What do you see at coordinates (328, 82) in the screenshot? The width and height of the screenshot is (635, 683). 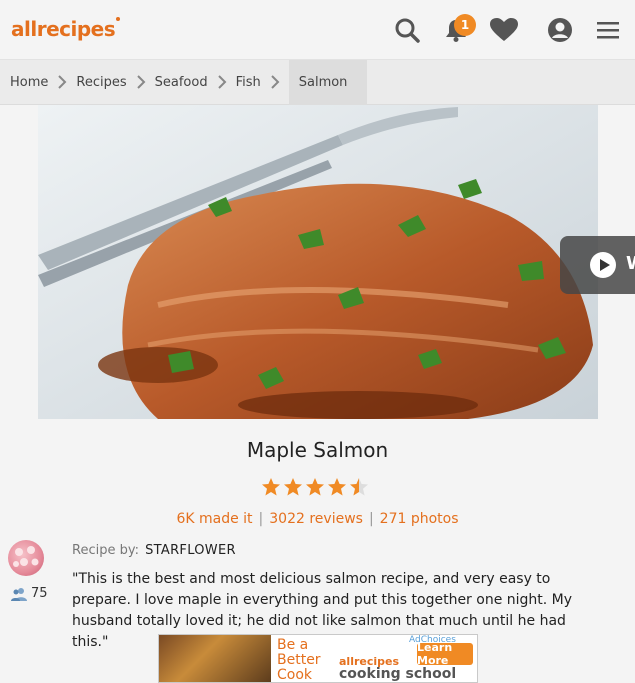 I see `breadcrumb-salmon: Salmon` at bounding box center [328, 82].